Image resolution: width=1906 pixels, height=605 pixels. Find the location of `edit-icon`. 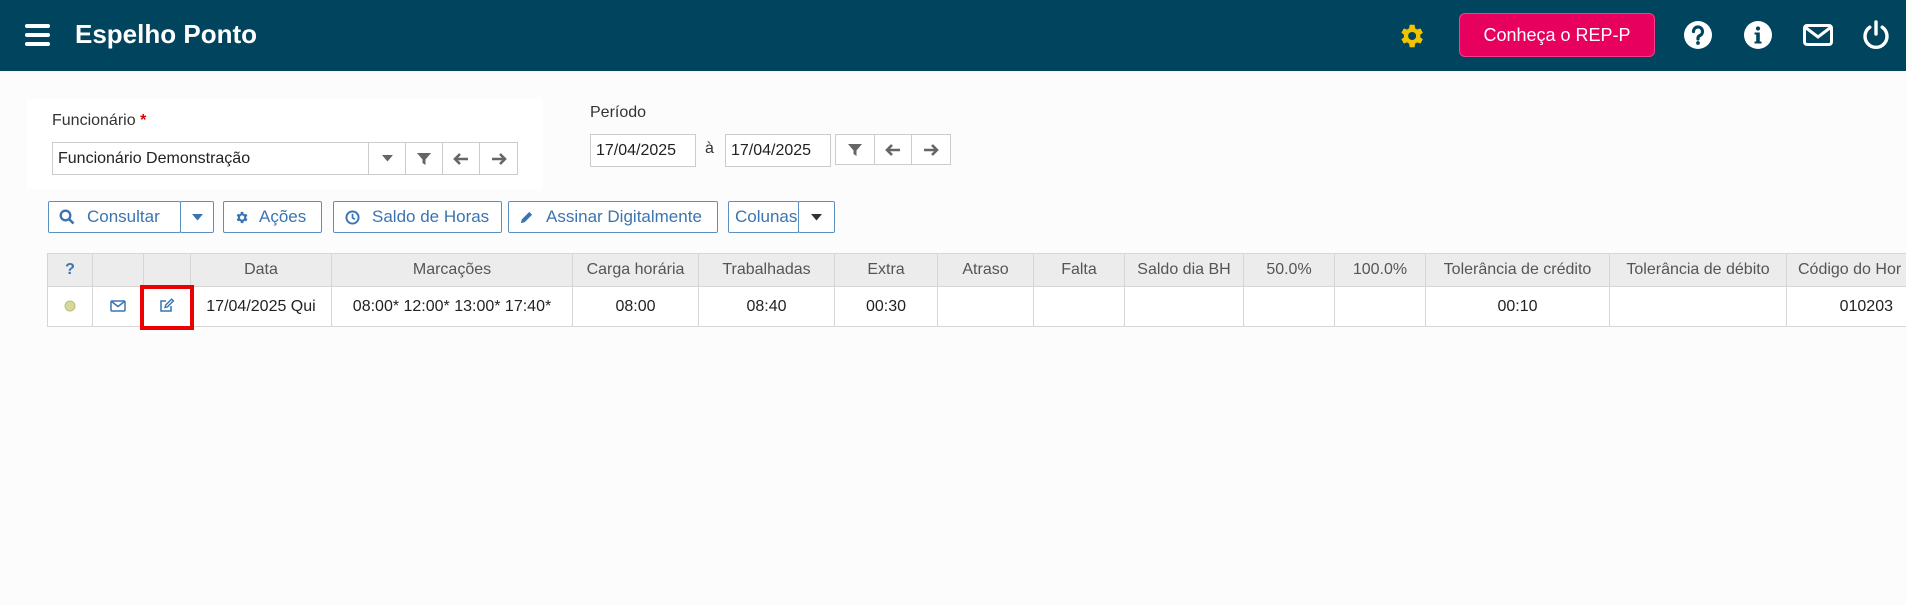

edit-icon is located at coordinates (167, 305).